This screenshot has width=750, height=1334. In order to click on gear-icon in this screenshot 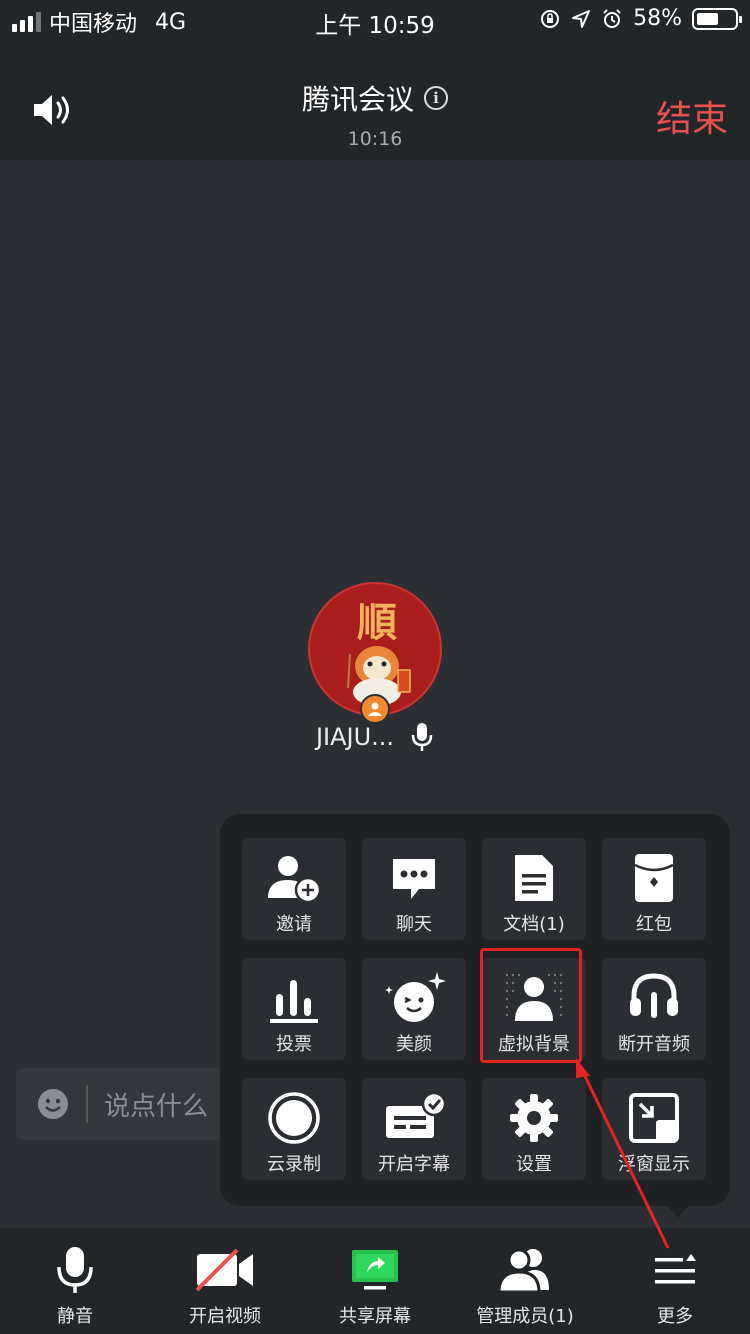, I will do `click(534, 1118)`.